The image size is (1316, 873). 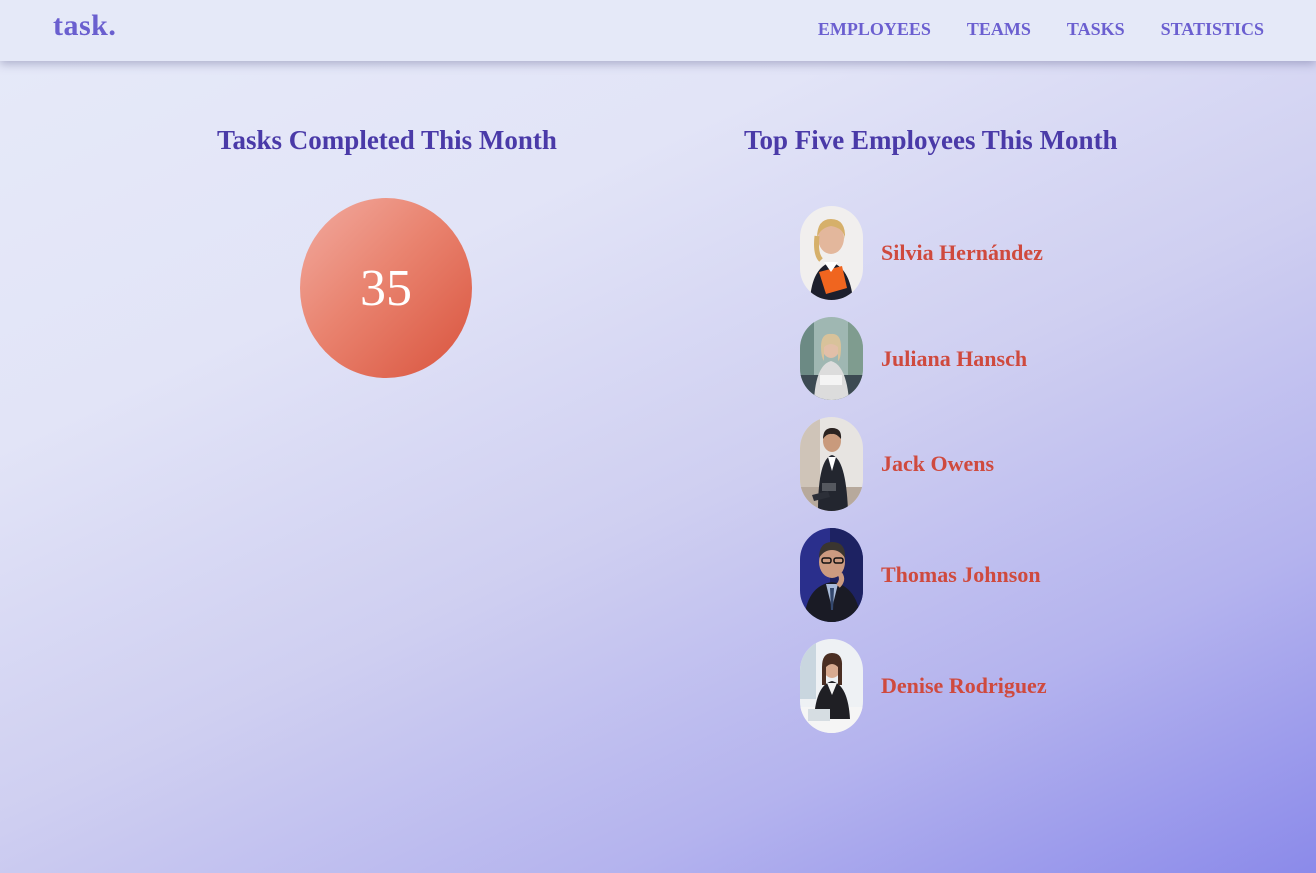 I want to click on nav-statistics: STATISTICS, so click(x=1212, y=29).